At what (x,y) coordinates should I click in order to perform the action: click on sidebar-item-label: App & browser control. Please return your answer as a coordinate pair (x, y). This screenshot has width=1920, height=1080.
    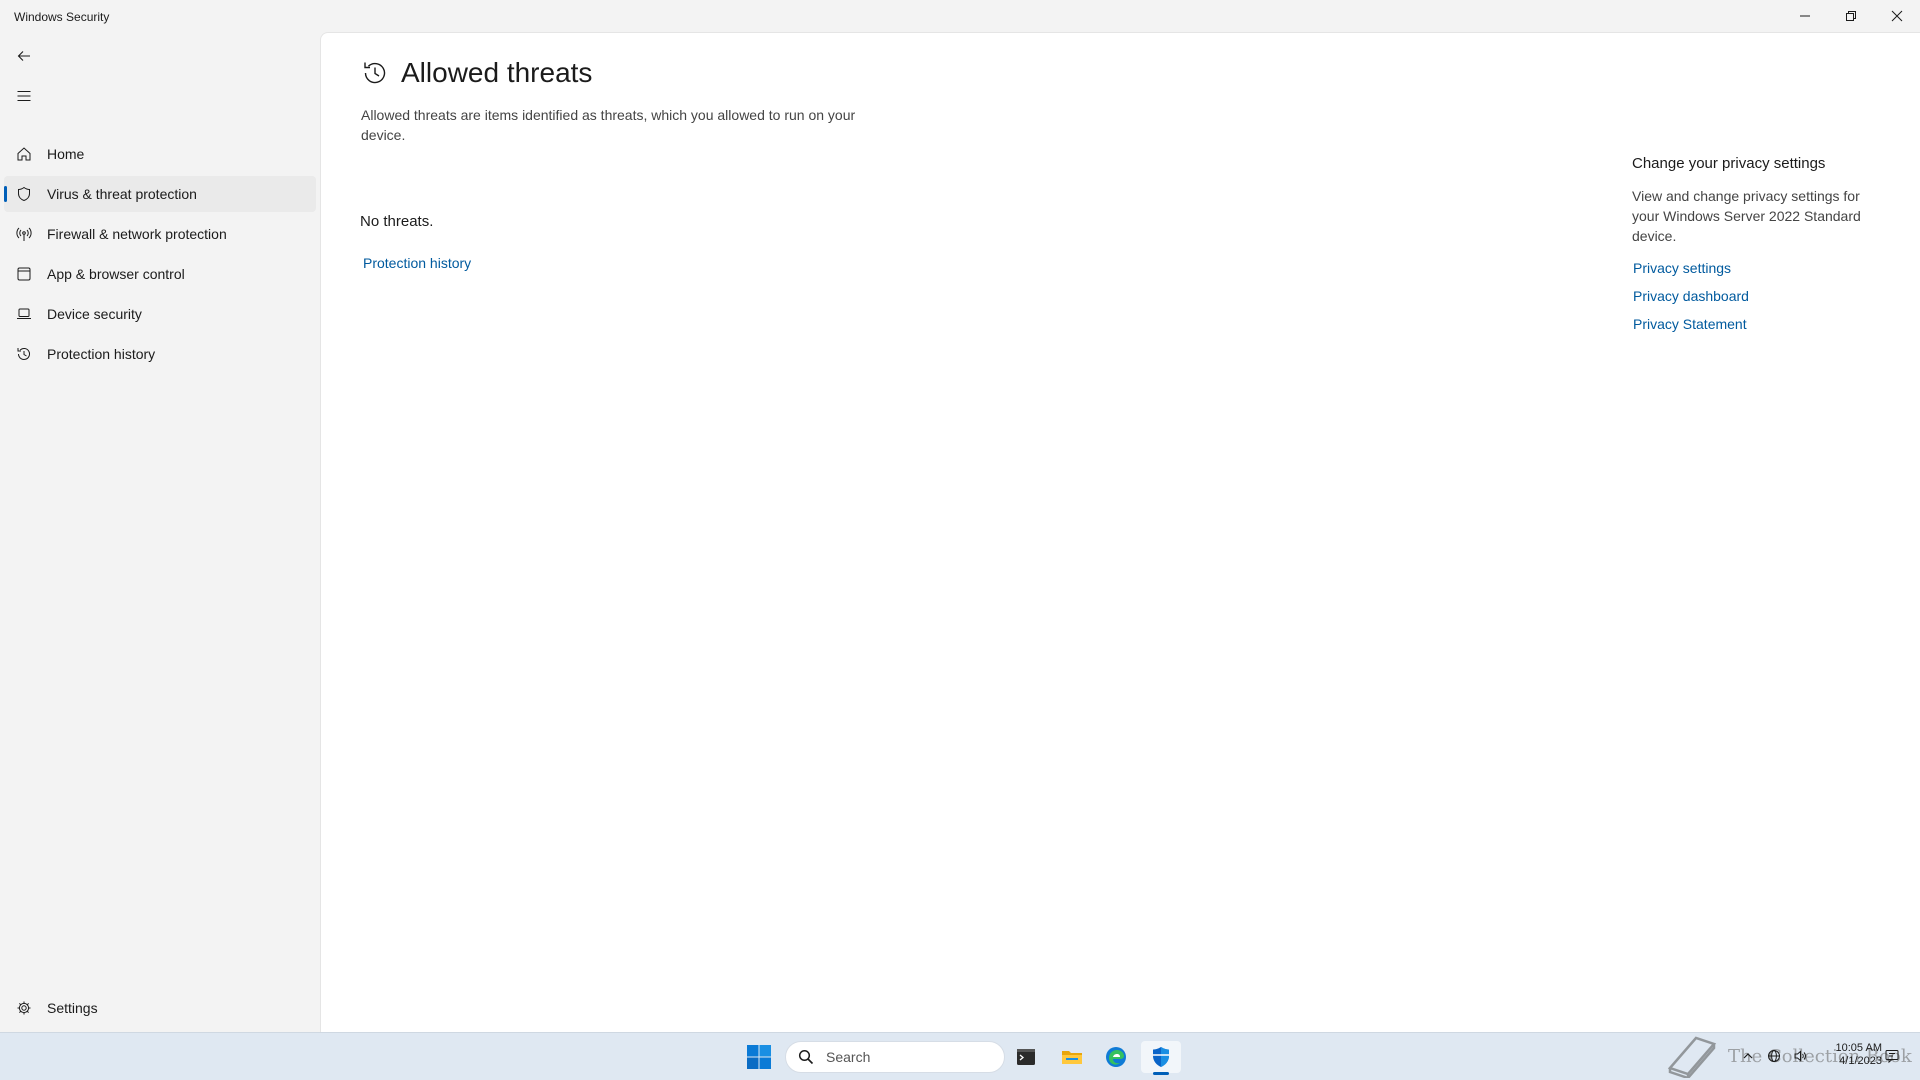
    Looking at the image, I should click on (116, 274).